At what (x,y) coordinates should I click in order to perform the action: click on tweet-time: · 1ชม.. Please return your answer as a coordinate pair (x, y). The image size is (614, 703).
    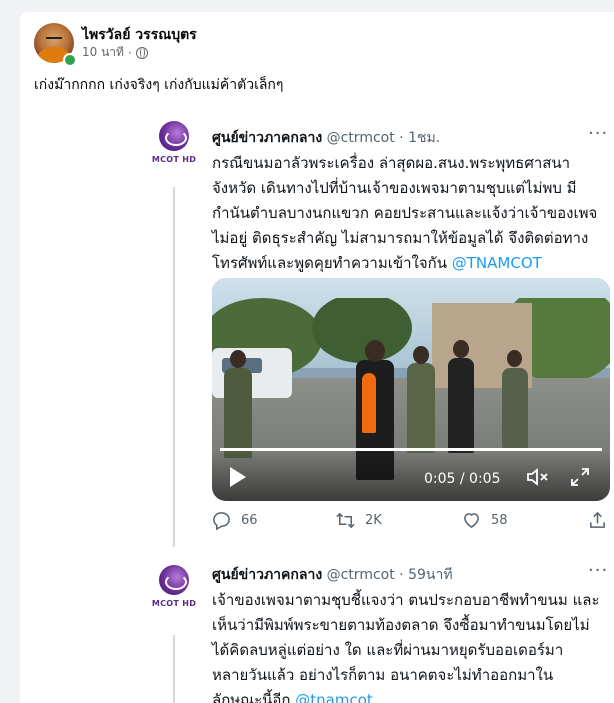
    Looking at the image, I should click on (420, 138).